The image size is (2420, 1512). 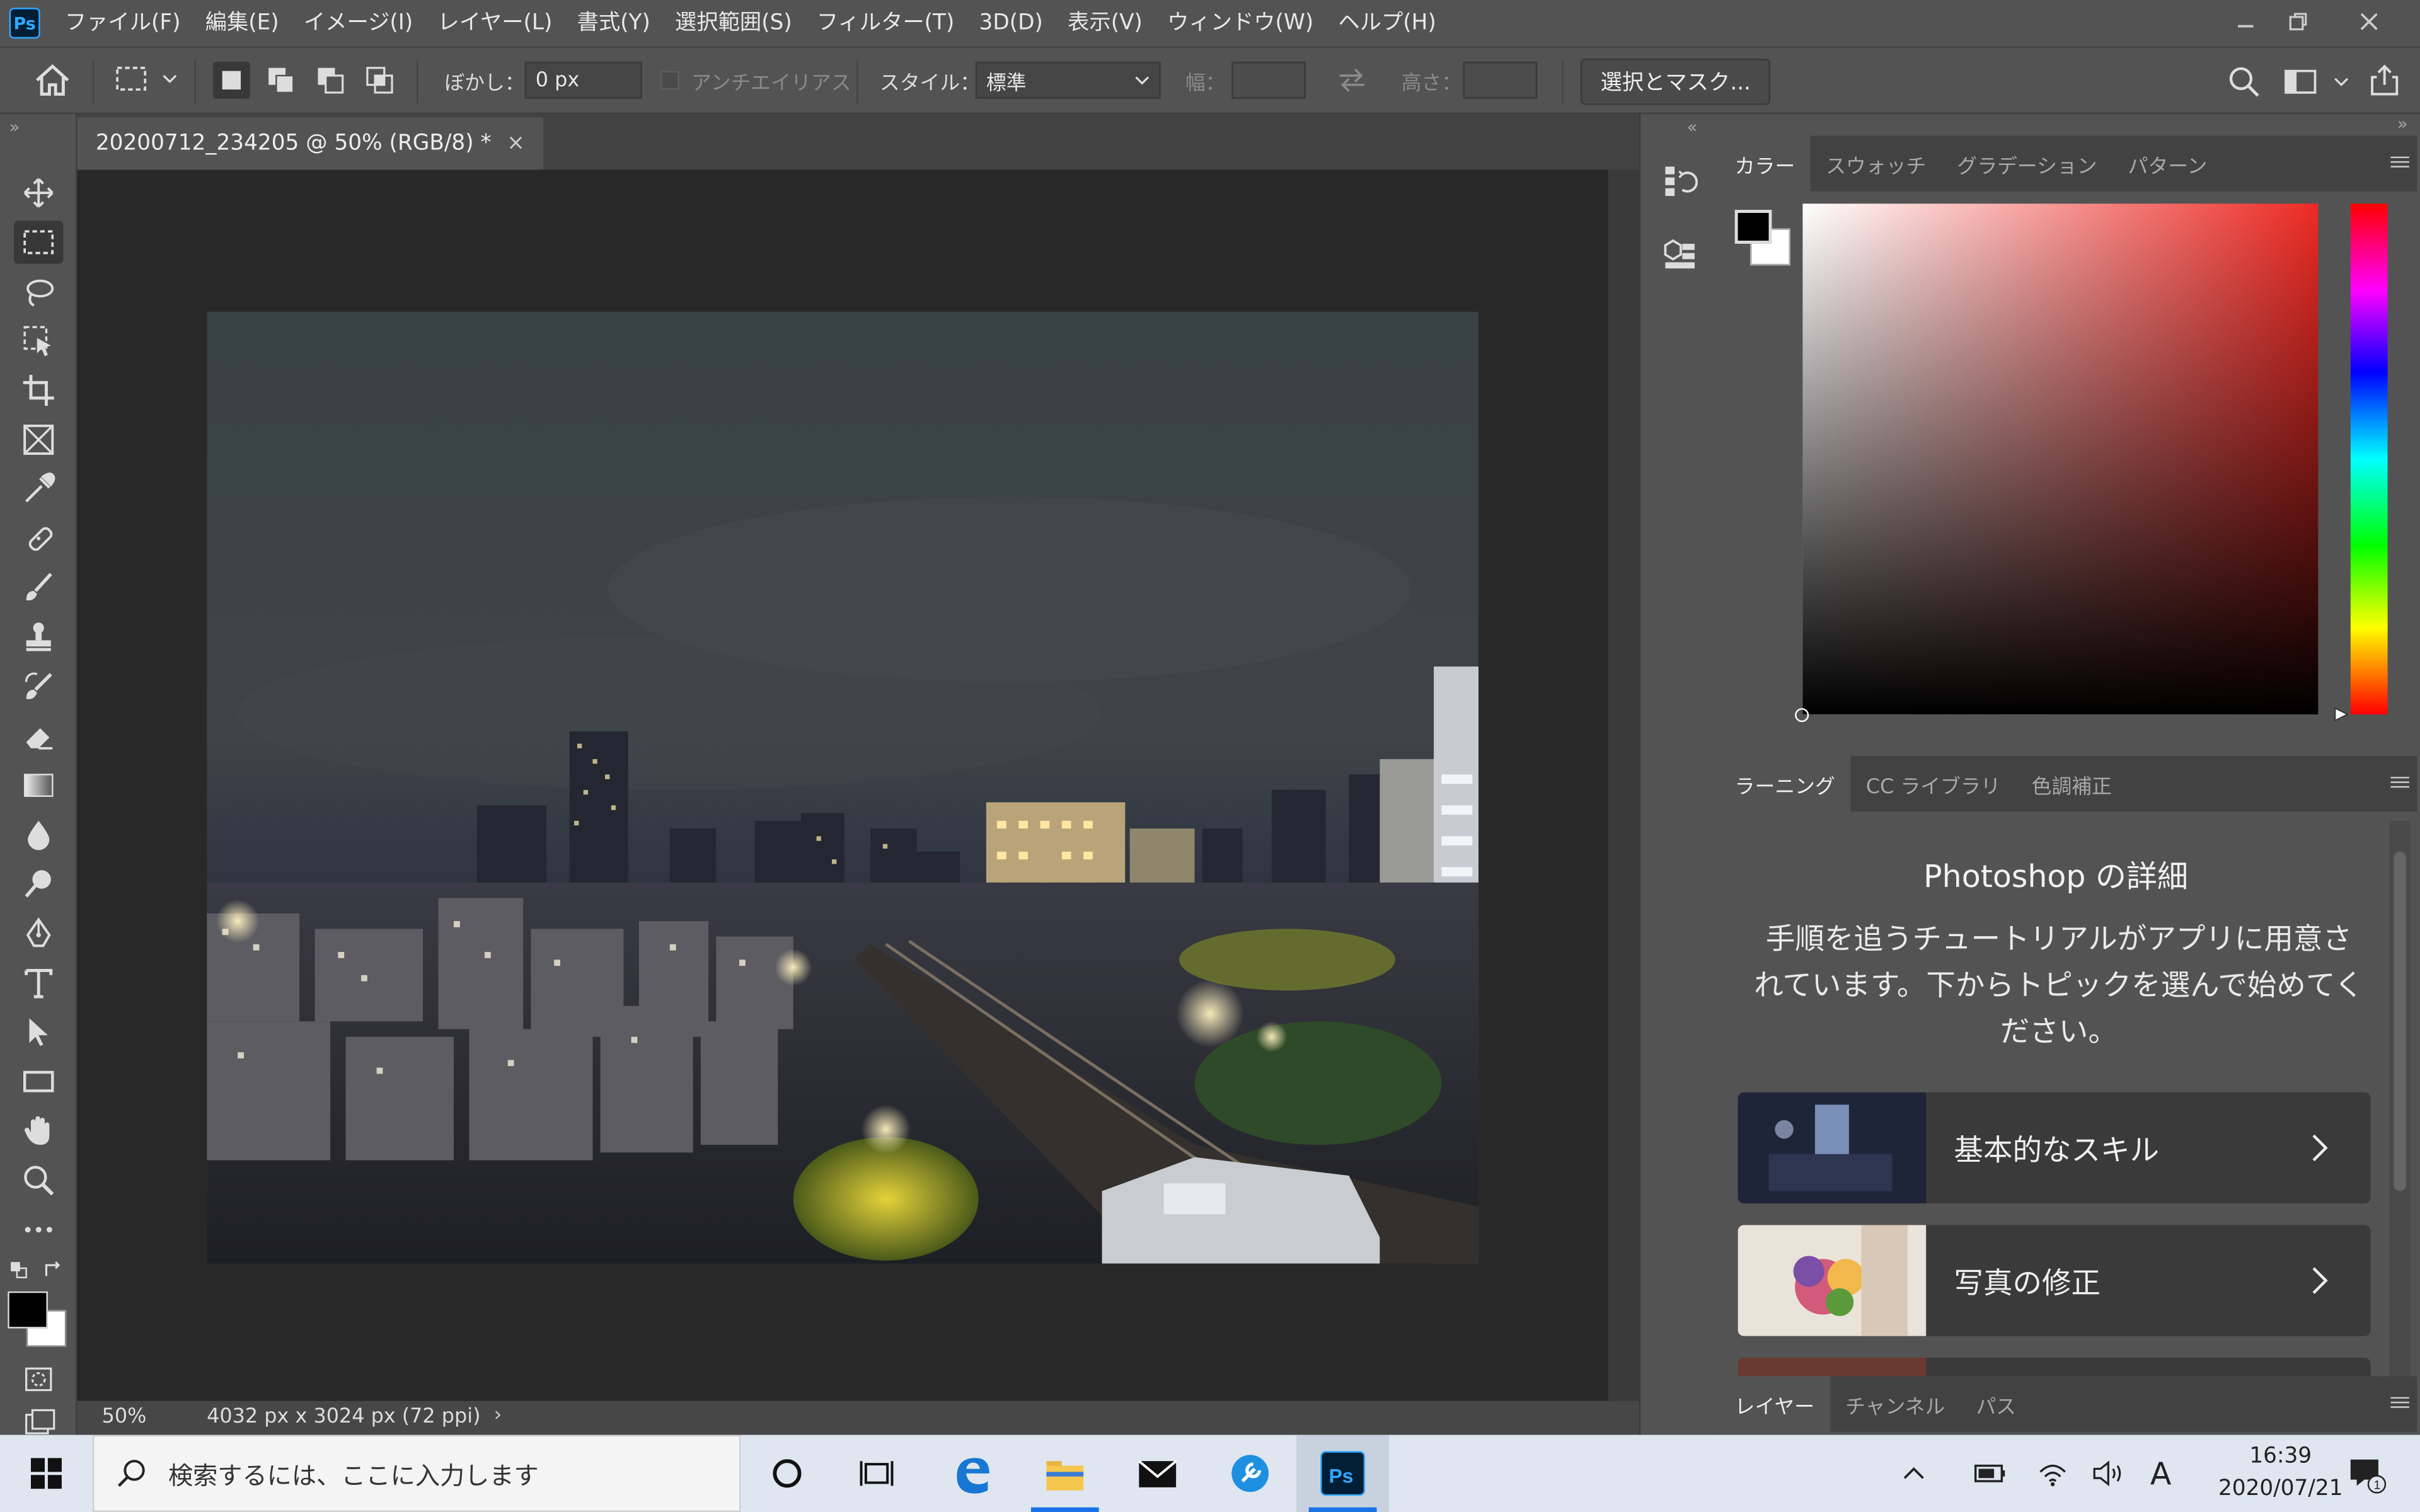 I want to click on menu-item: 選択範囲(S), so click(x=733, y=23).